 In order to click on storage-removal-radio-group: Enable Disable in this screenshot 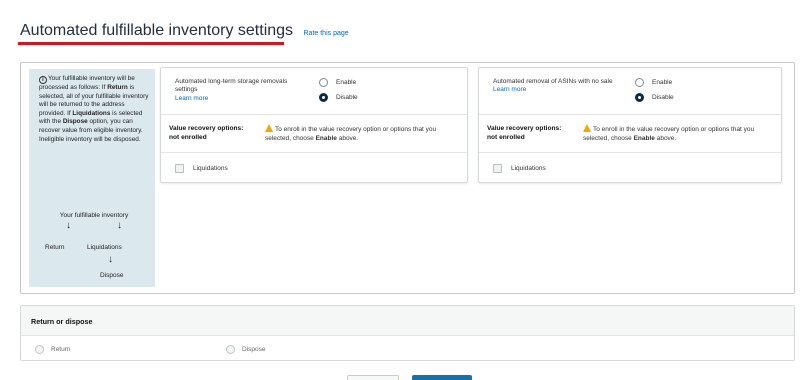, I will do `click(338, 93)`.